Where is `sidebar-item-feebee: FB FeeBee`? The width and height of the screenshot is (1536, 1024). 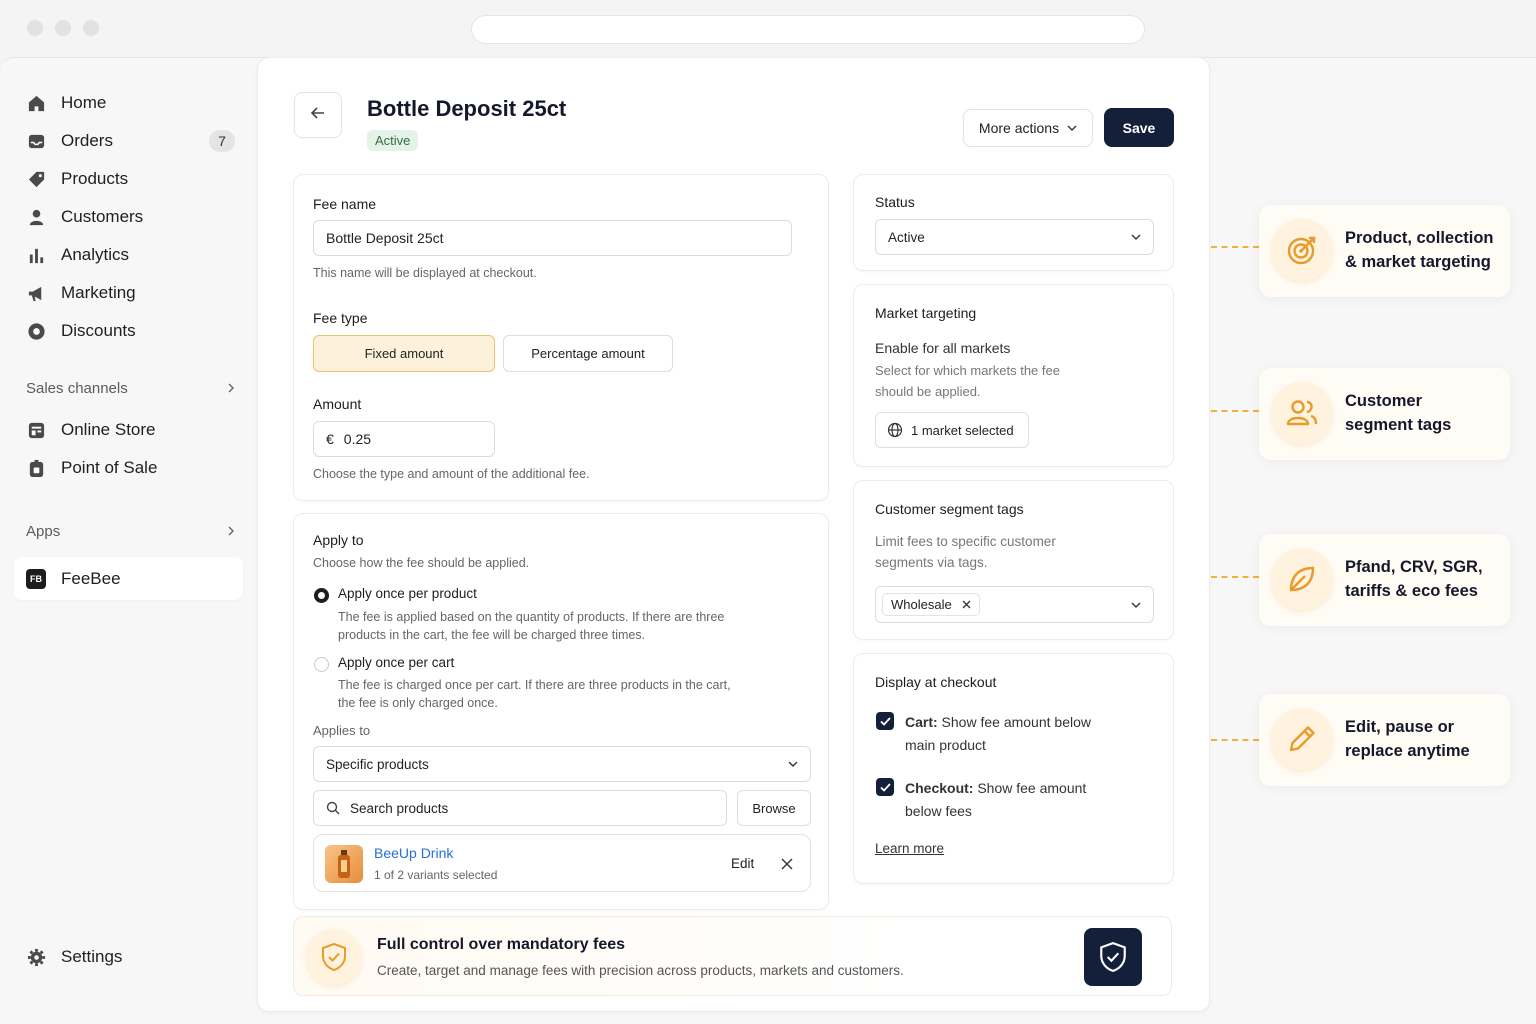
sidebar-item-feebee: FB FeeBee is located at coordinates (128, 578).